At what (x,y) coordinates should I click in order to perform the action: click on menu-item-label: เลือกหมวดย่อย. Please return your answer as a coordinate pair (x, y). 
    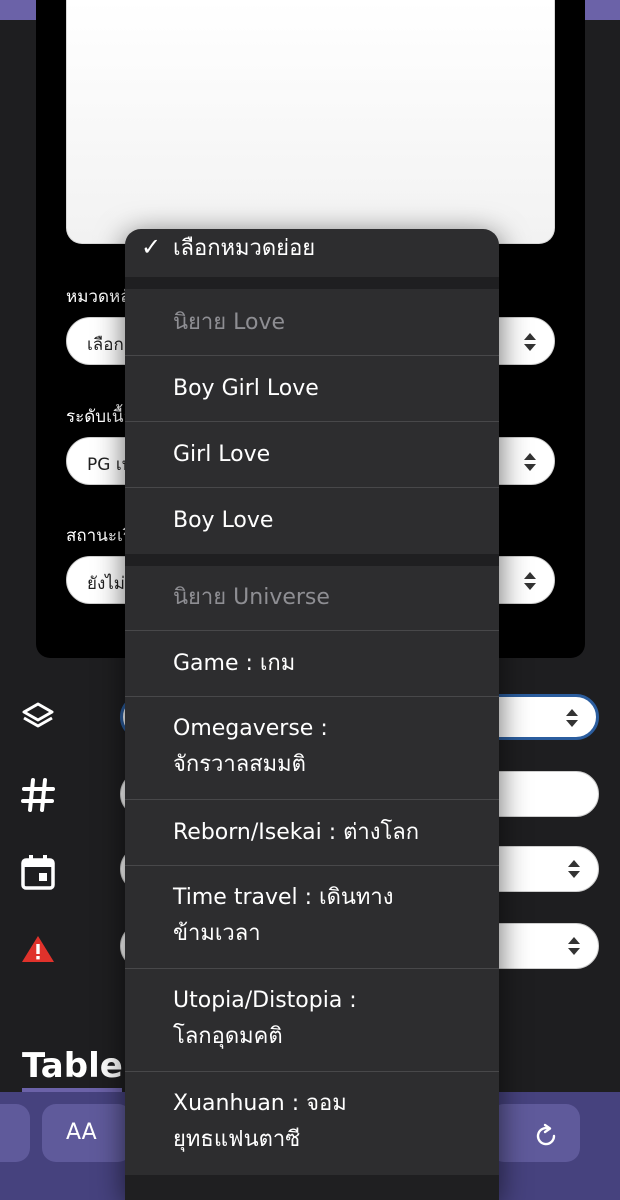
    Looking at the image, I should click on (244, 248).